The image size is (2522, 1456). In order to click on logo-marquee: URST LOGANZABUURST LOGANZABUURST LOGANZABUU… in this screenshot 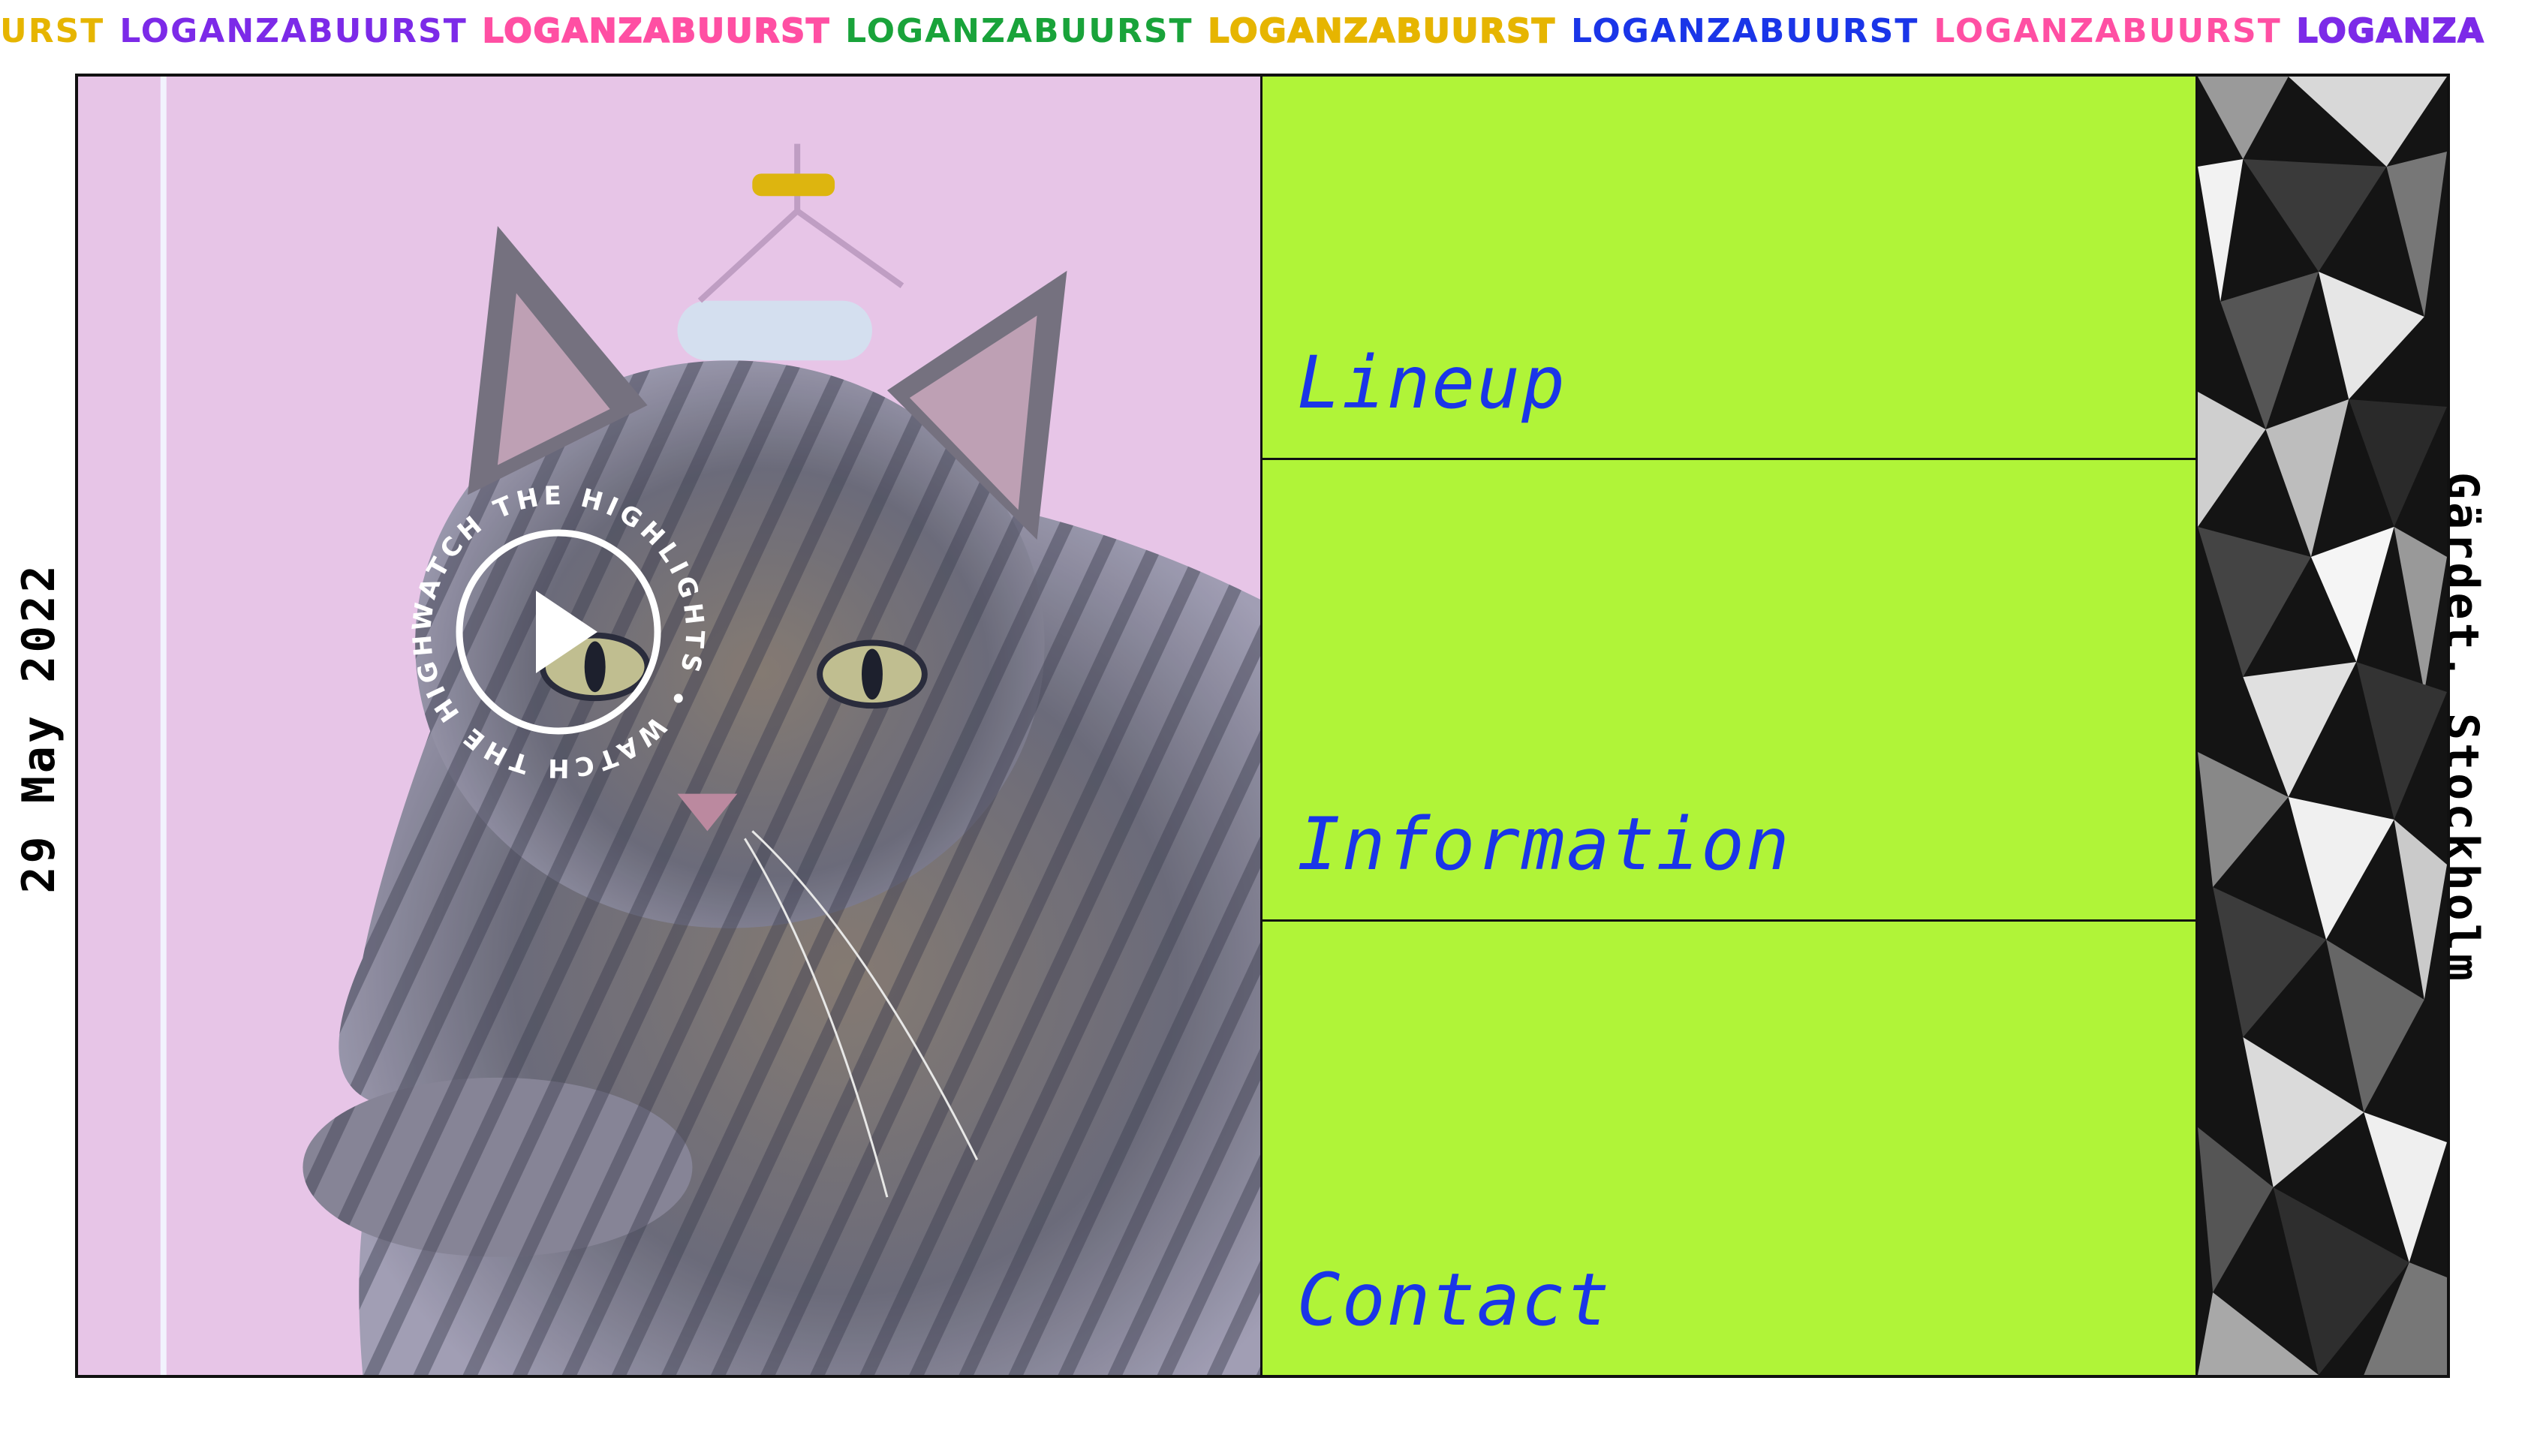, I will do `click(1261, 32)`.